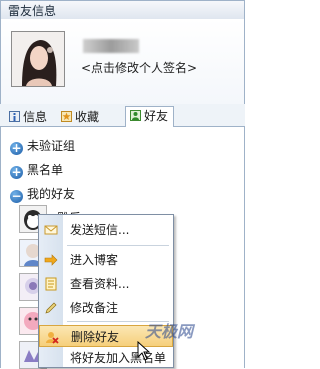 This screenshot has width=320, height=369. Describe the element at coordinates (16, 196) in the screenshot. I see `collapse-icon: −` at that location.